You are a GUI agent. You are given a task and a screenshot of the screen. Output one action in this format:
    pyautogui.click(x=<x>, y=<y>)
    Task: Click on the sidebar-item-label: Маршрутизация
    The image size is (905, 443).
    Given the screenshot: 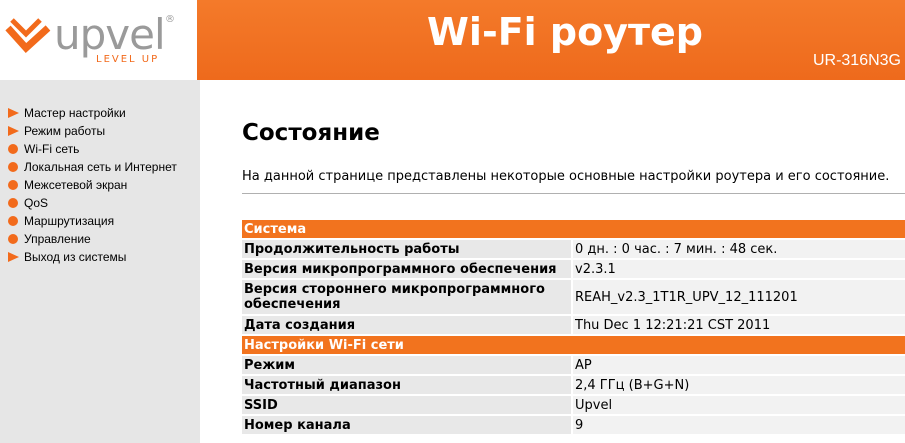 What is the action you would take?
    pyautogui.click(x=69, y=221)
    